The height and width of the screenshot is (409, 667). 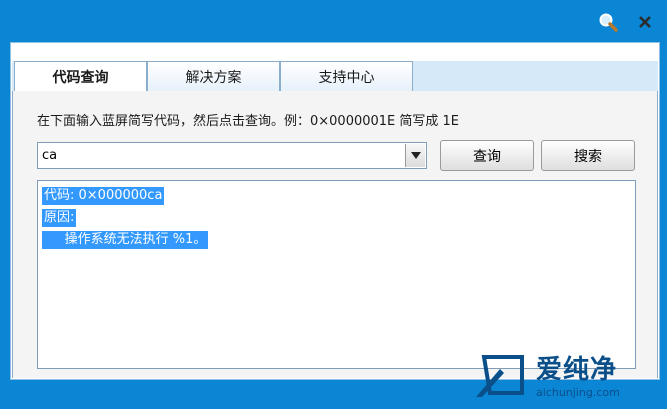 I want to click on tab-solutions: 解决方案, so click(x=213, y=76).